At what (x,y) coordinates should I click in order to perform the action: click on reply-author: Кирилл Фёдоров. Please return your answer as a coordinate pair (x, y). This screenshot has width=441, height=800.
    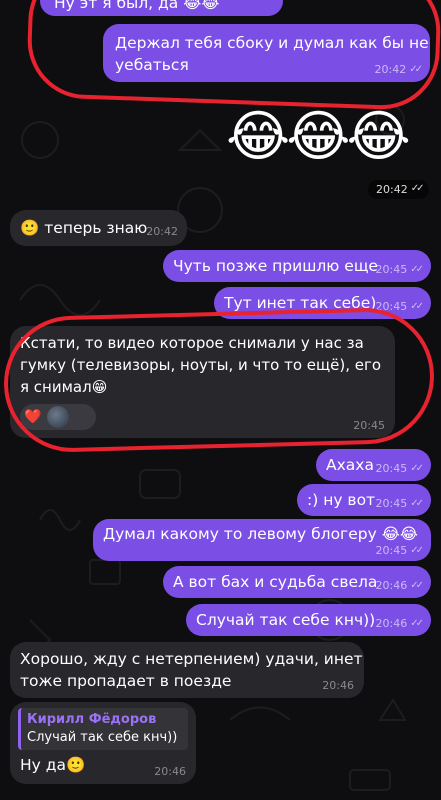
    Looking at the image, I should click on (92, 719).